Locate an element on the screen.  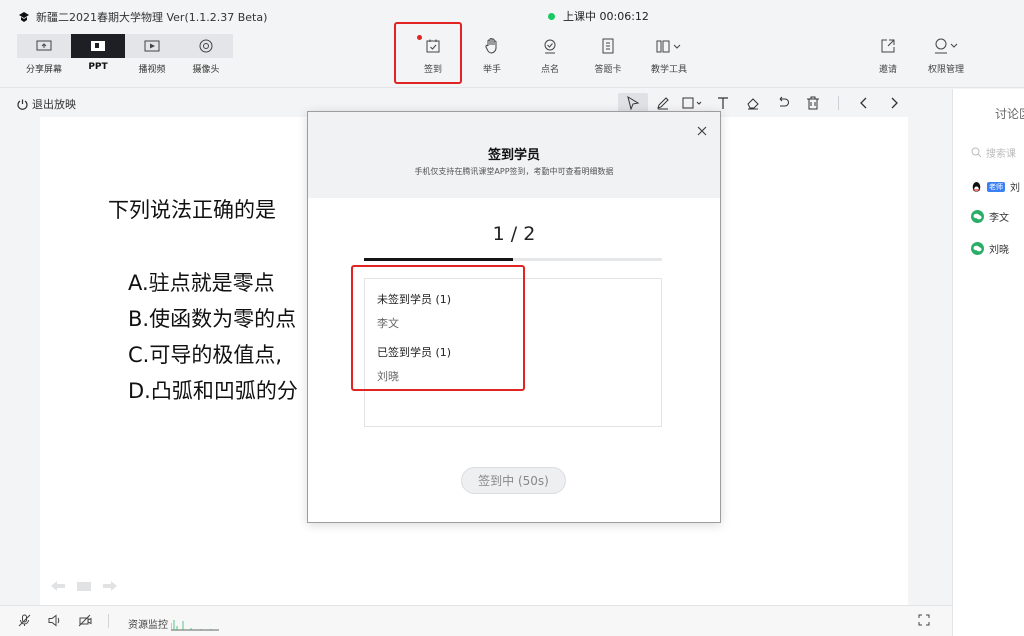
hand-icon is located at coordinates (491, 46).